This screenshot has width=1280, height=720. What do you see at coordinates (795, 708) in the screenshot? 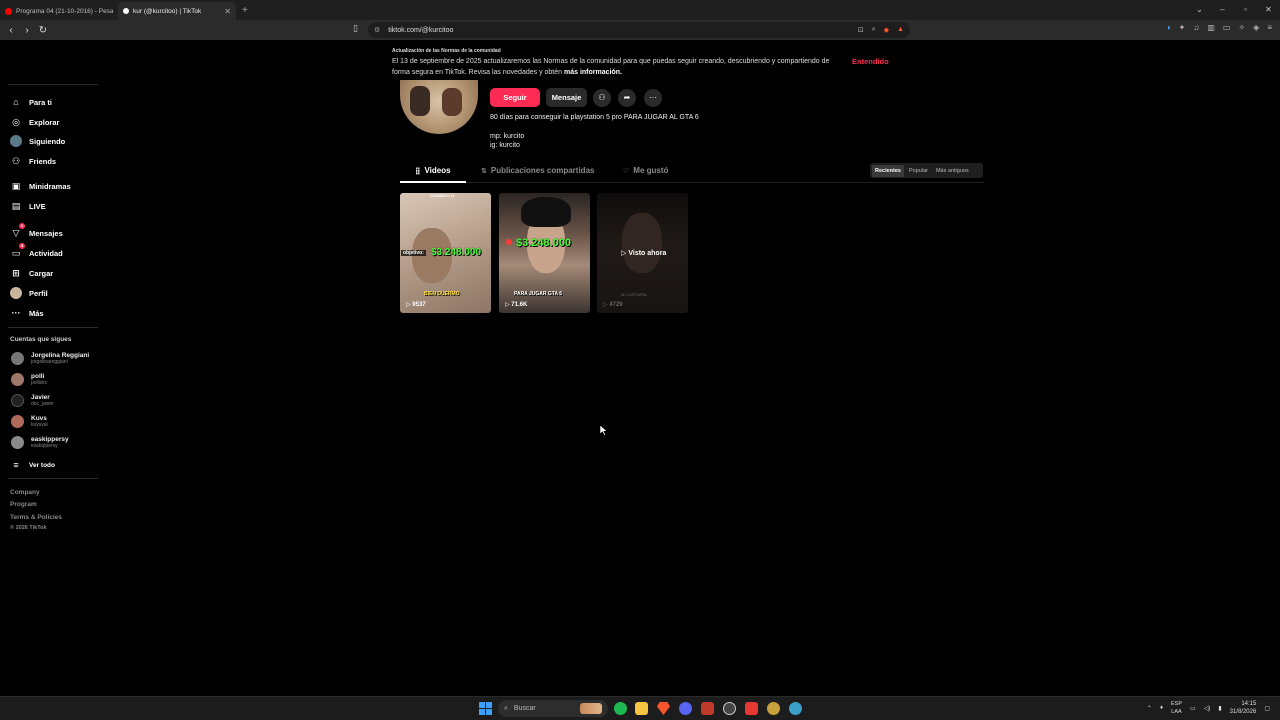
I see `browser-globe-icon` at bounding box center [795, 708].